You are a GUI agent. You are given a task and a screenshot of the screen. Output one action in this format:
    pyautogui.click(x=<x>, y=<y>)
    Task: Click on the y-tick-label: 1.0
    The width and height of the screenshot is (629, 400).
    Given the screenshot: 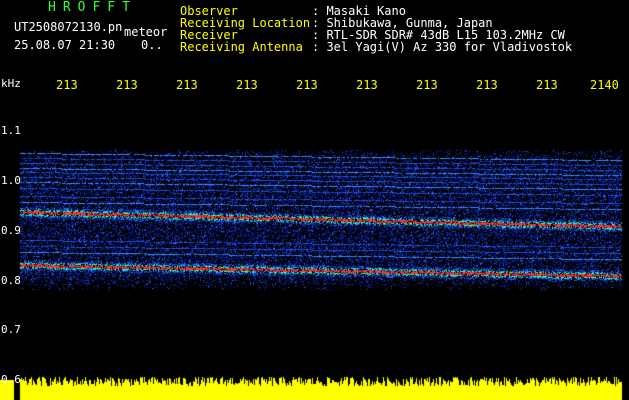 What is the action you would take?
    pyautogui.click(x=11, y=180)
    